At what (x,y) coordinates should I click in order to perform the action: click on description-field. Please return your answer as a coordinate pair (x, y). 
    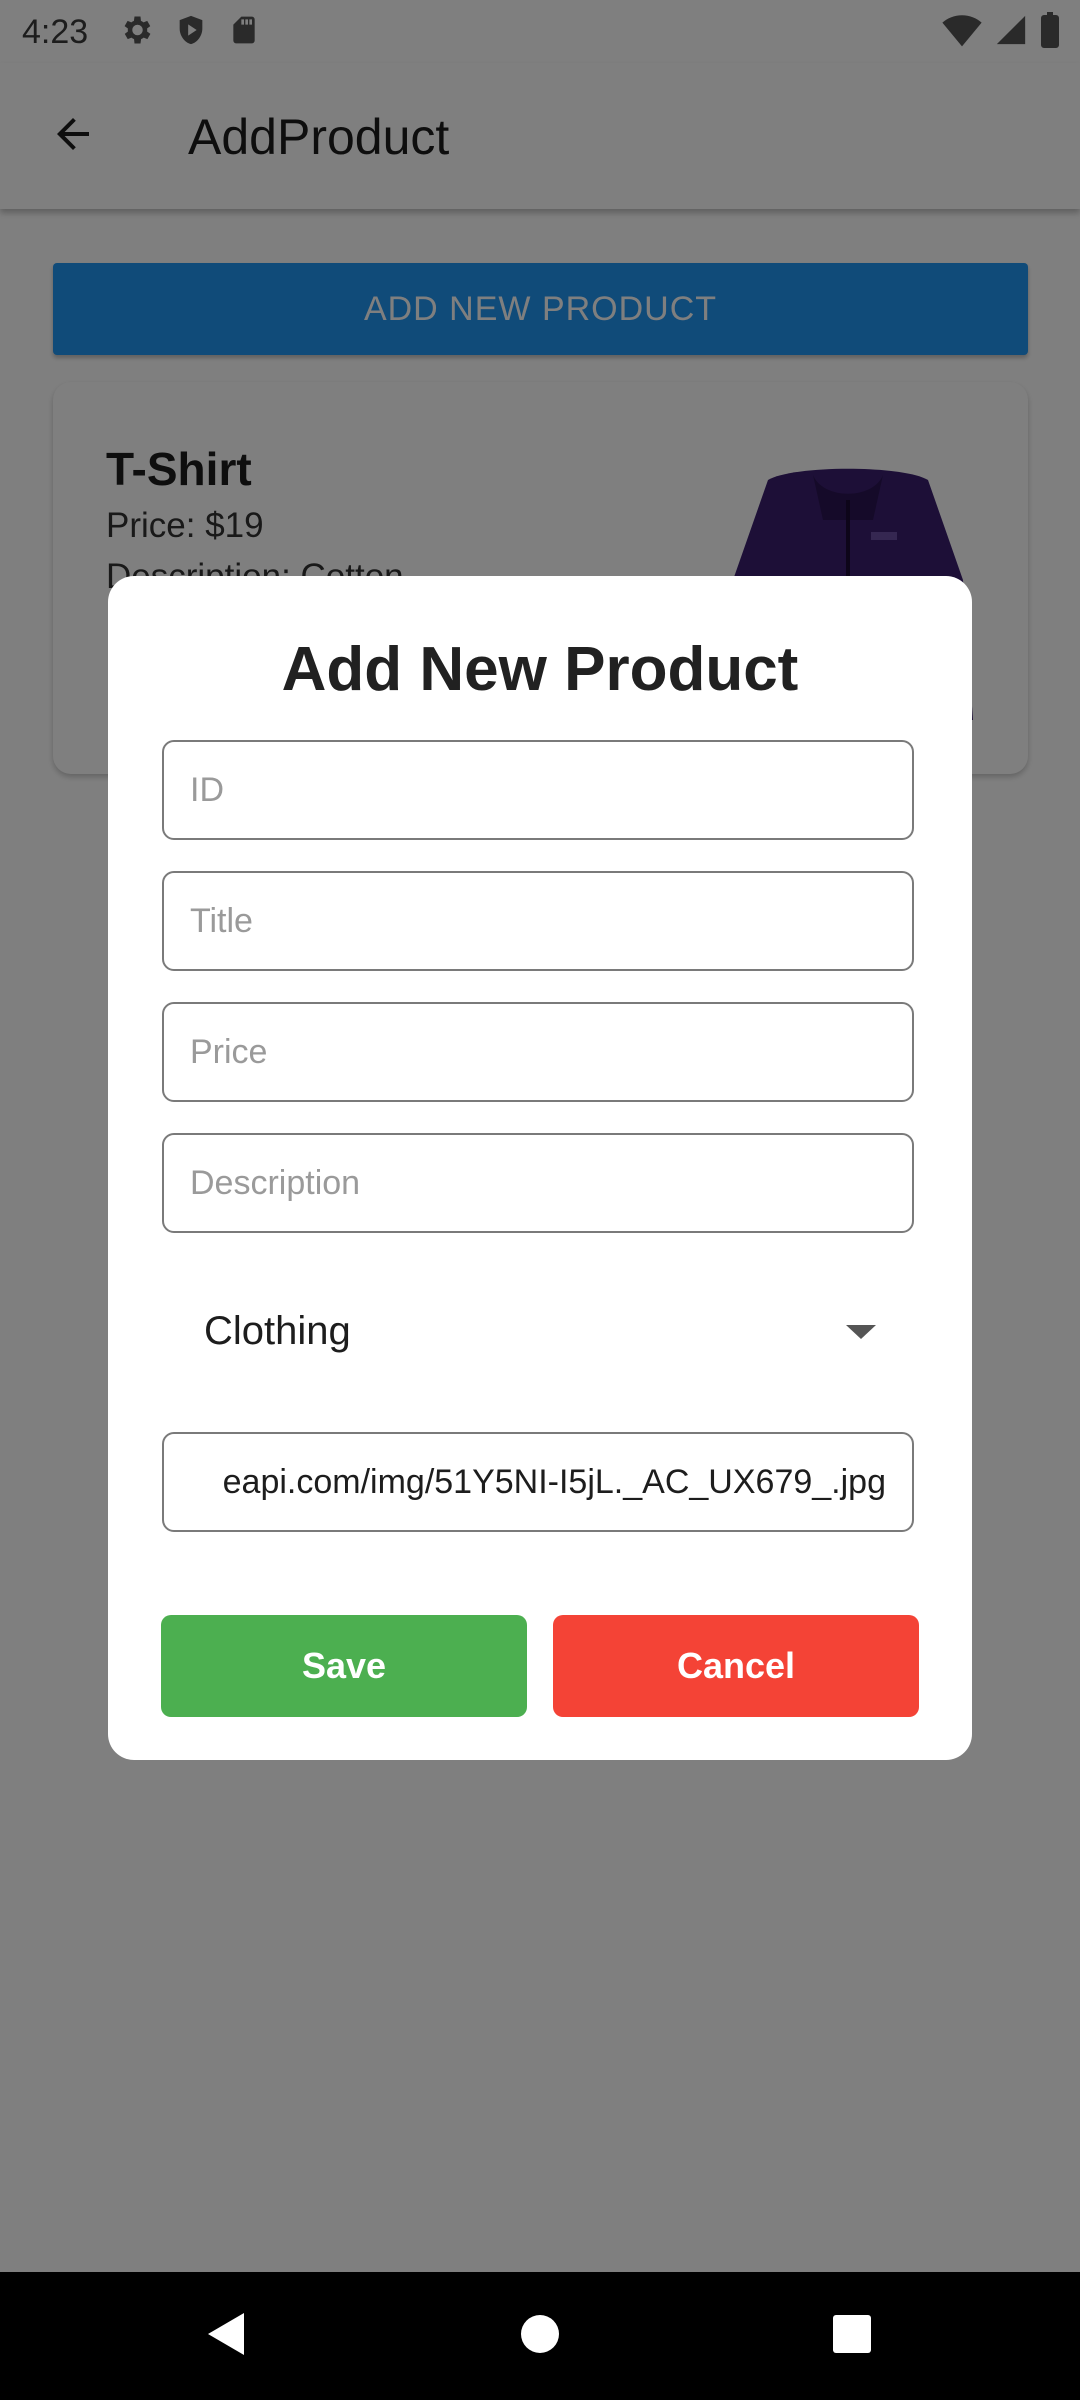
    Looking at the image, I should click on (538, 1183).